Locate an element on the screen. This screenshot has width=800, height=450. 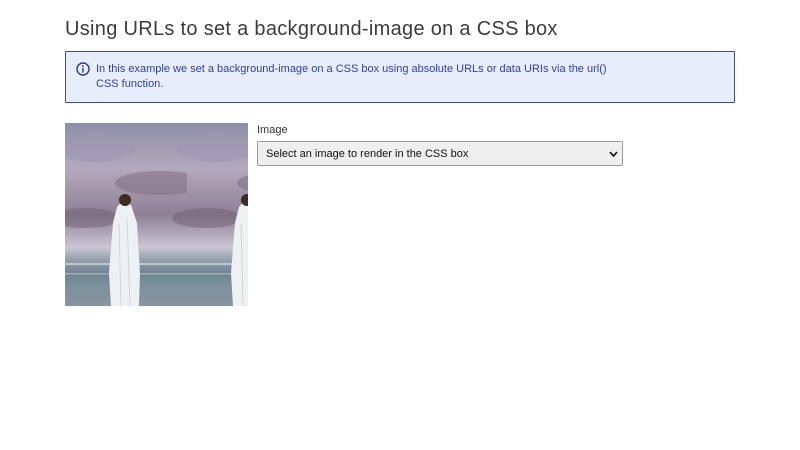
css-background-box is located at coordinates (156, 214).